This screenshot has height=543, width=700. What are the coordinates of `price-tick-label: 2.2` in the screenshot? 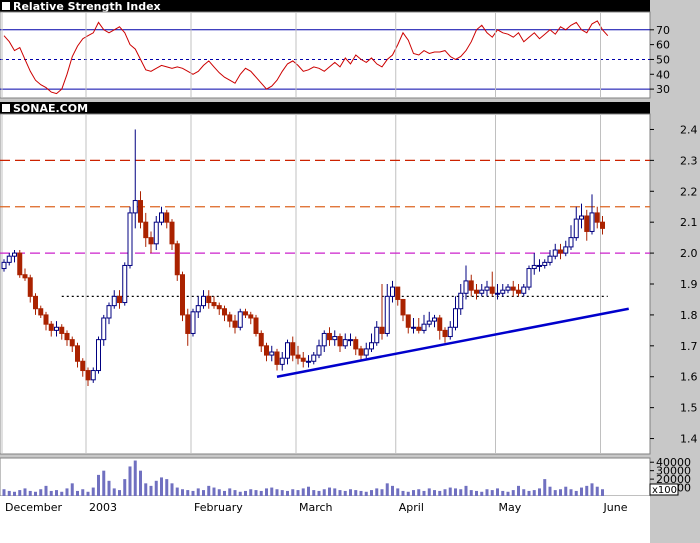 It's located at (689, 191).